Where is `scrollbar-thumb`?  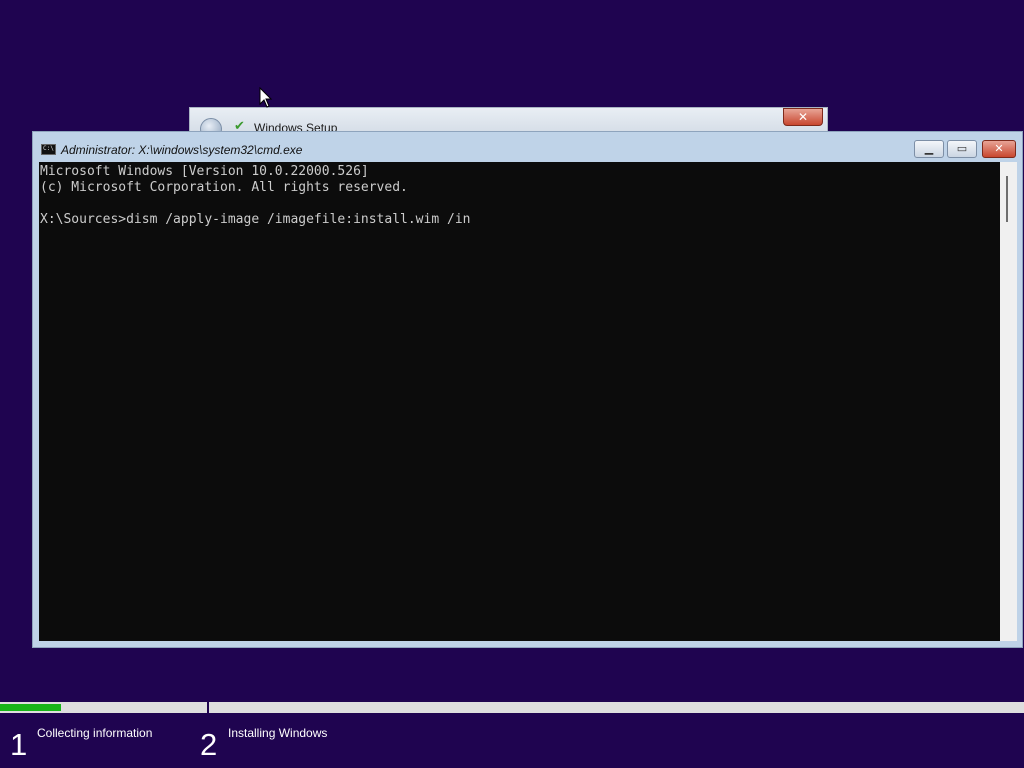
scrollbar-thumb is located at coordinates (1007, 199).